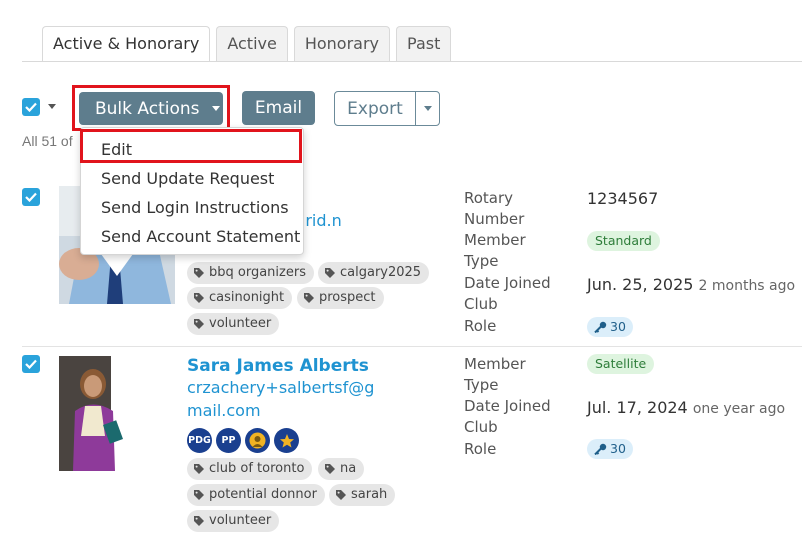 The width and height of the screenshot is (802, 533). I want to click on menu-item-send-account-statement: Send Account Statement, so click(200, 236).